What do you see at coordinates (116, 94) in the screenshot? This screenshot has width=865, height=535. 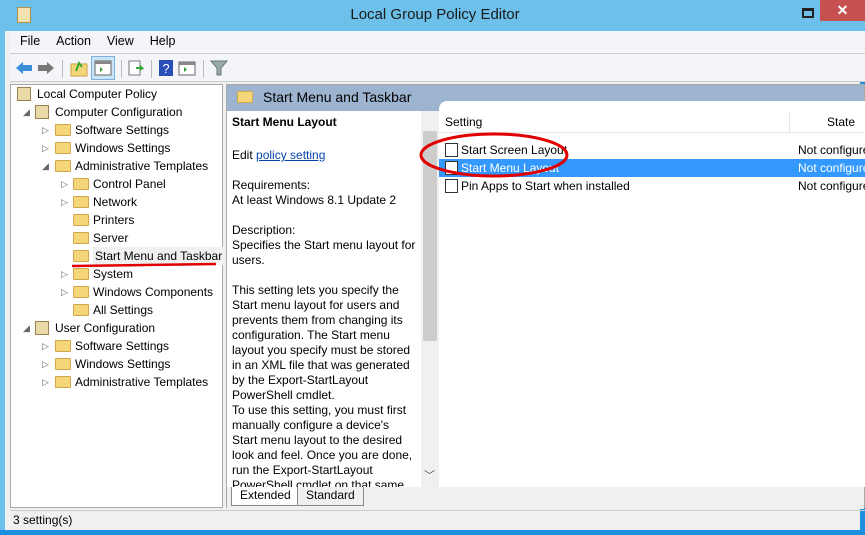 I see `tree-item: Local Computer Policy` at bounding box center [116, 94].